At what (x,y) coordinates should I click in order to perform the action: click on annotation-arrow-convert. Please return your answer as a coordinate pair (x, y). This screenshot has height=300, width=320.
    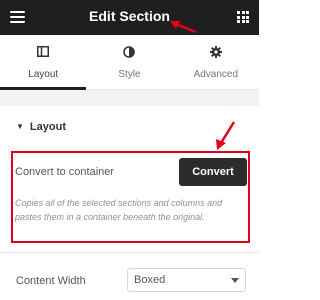
    Looking at the image, I should click on (226, 135).